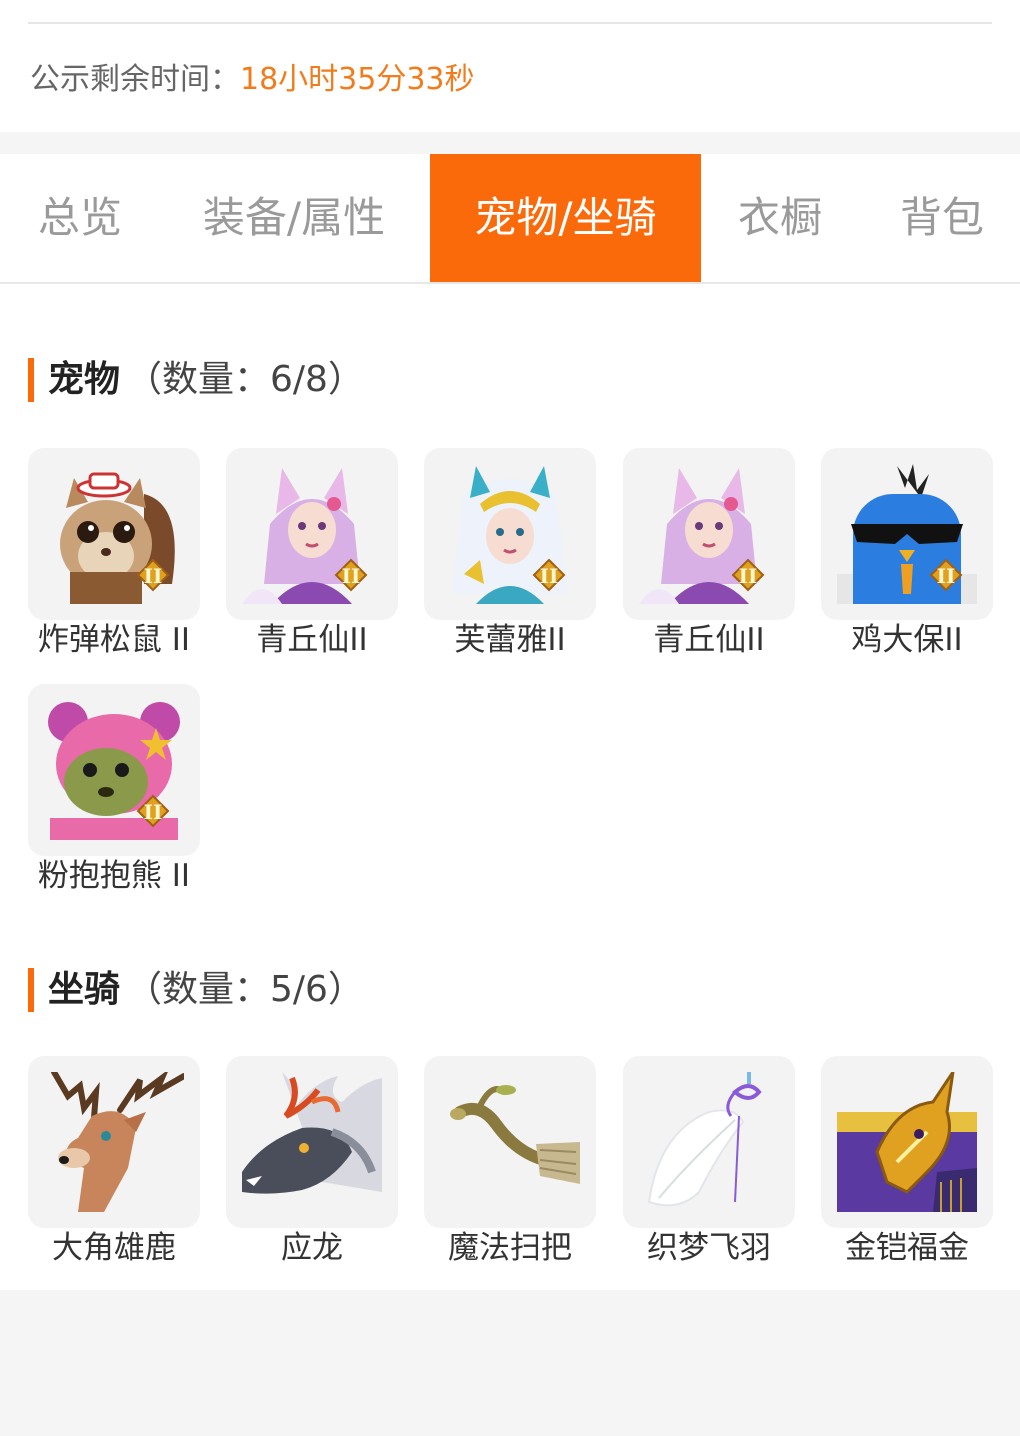 The width and height of the screenshot is (1020, 1436). What do you see at coordinates (80, 218) in the screenshot?
I see `tab-overview: 总览` at bounding box center [80, 218].